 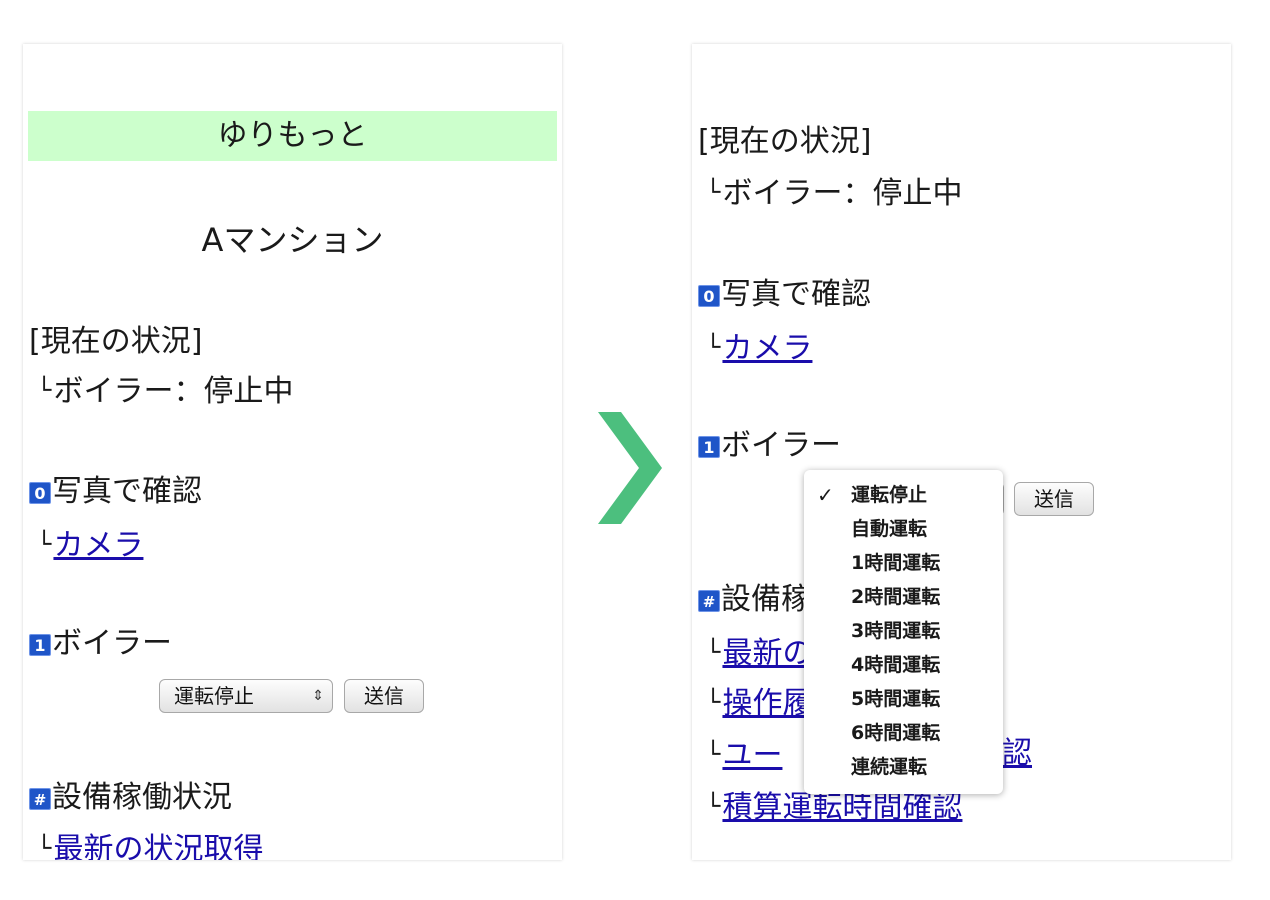 What do you see at coordinates (766, 599) in the screenshot?
I see `equipment-heading-label: 設備稼` at bounding box center [766, 599].